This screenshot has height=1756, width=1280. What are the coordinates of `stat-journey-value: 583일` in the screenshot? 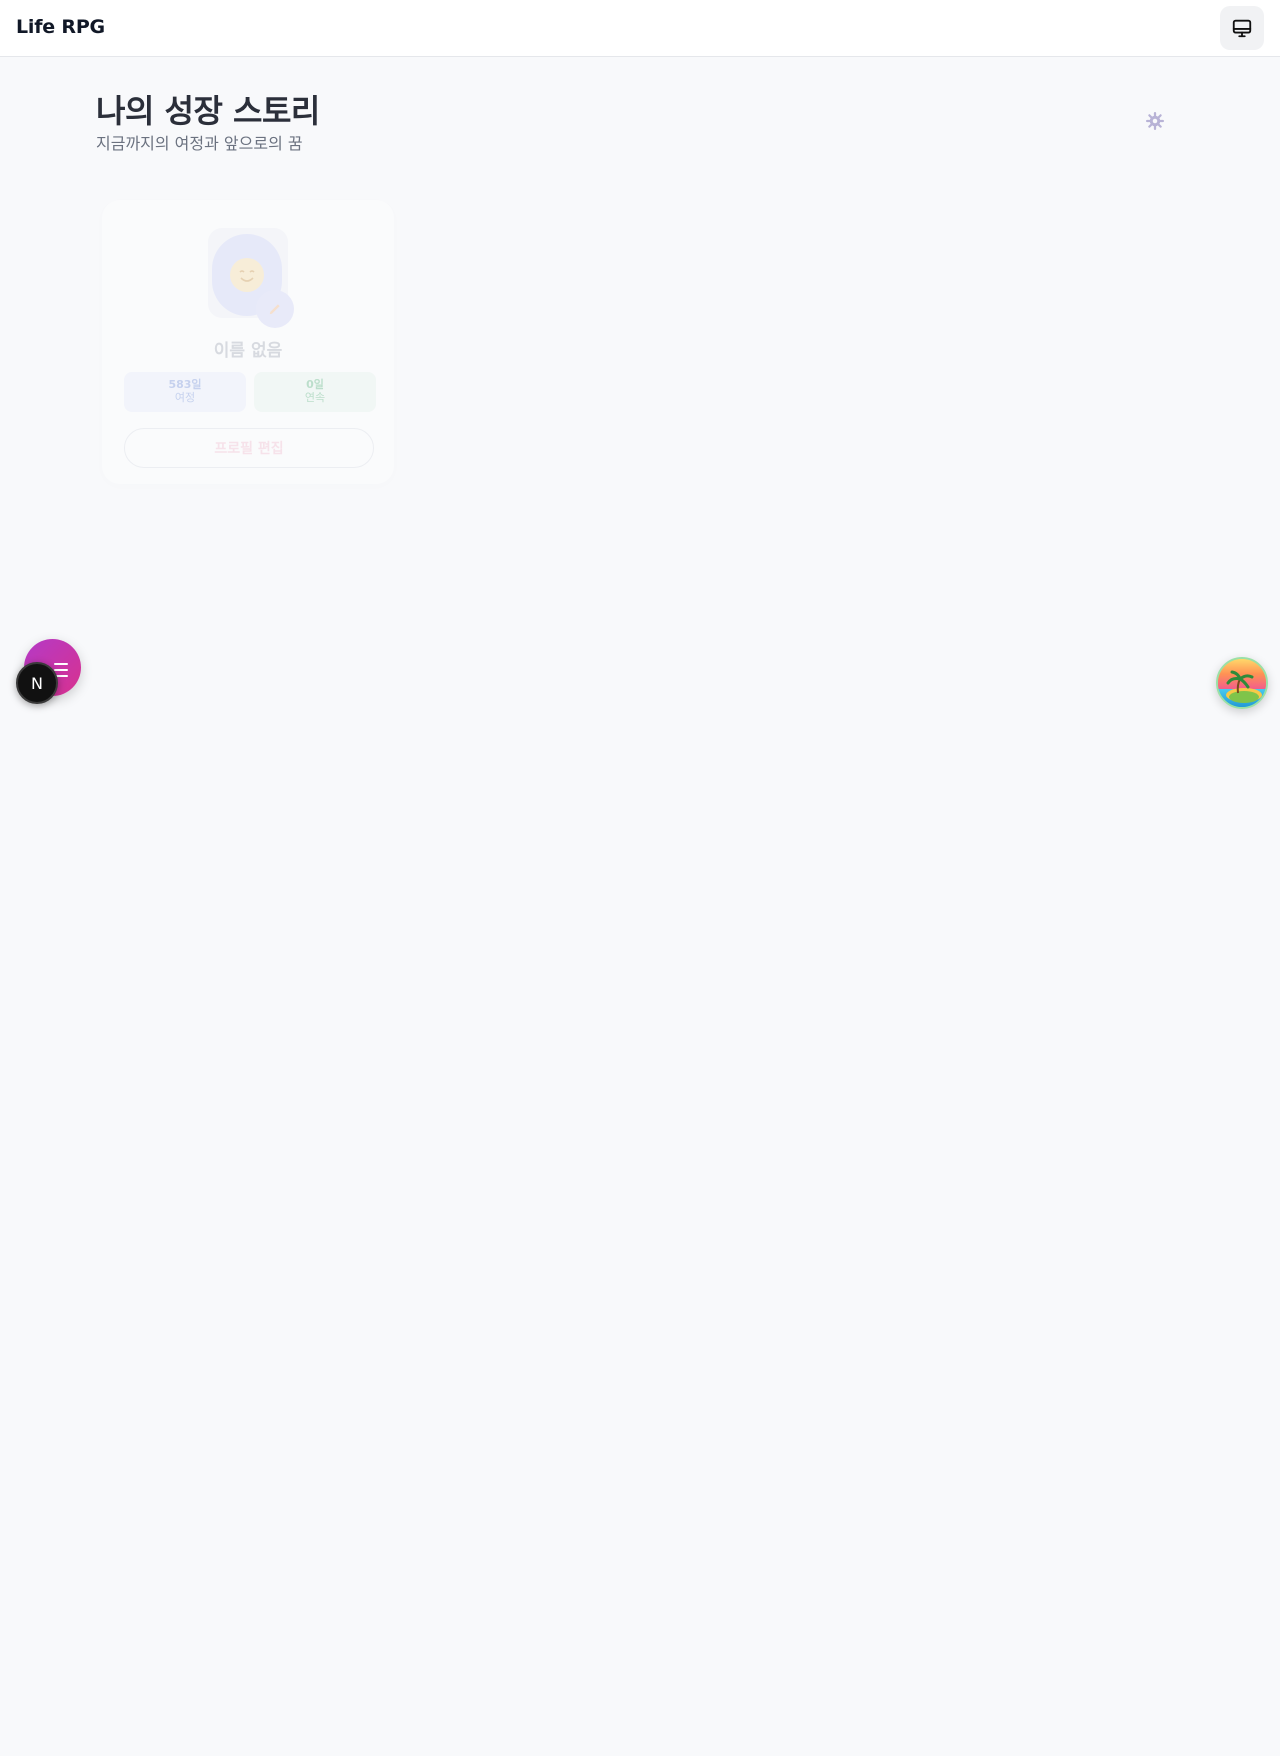 It's located at (185, 384).